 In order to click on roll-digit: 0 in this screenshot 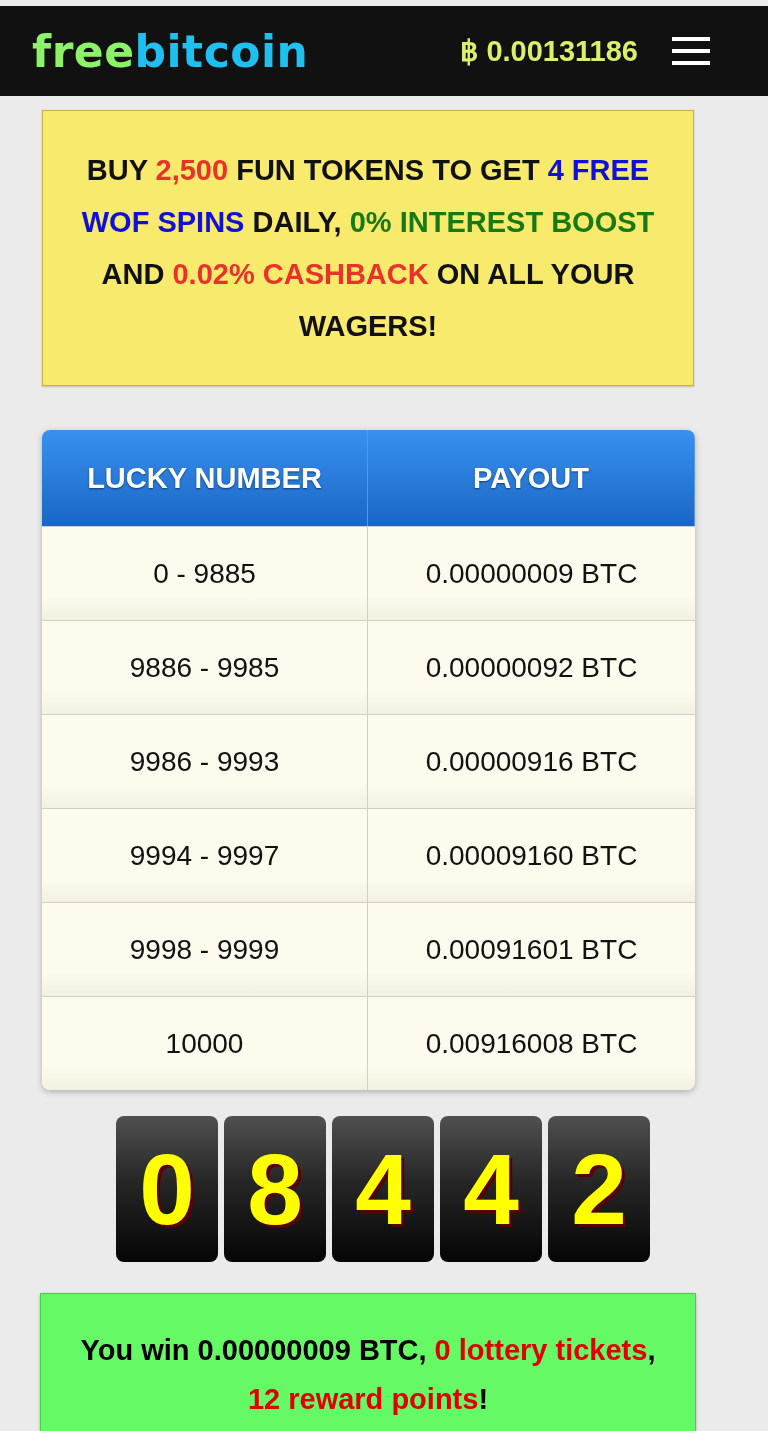, I will do `click(167, 1189)`.